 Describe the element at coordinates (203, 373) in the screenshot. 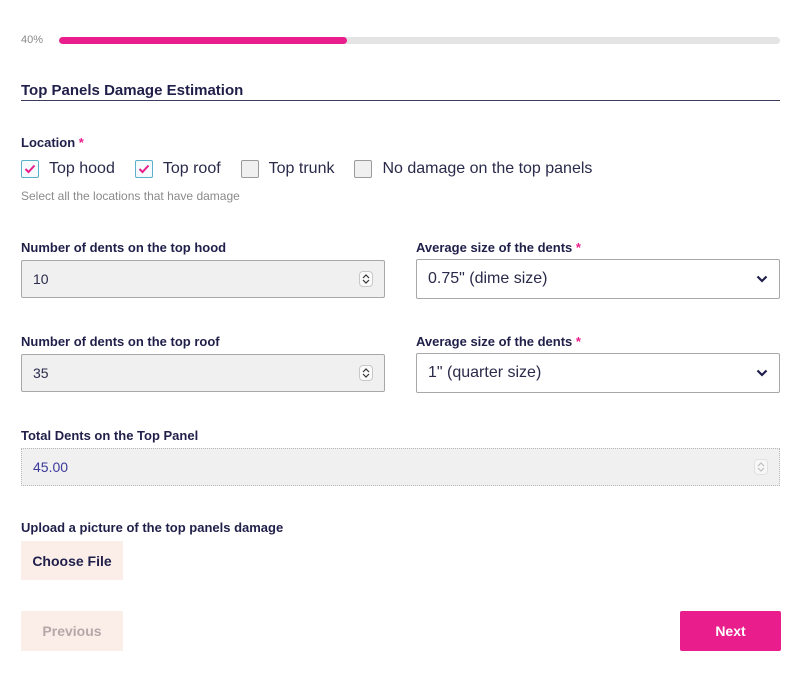

I see `roof-dent-count-input: 35` at that location.